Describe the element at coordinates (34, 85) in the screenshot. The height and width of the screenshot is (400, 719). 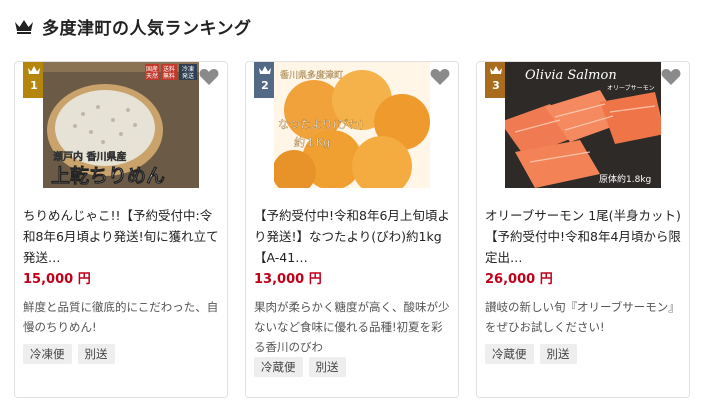
I see `rank-number: 1` at that location.